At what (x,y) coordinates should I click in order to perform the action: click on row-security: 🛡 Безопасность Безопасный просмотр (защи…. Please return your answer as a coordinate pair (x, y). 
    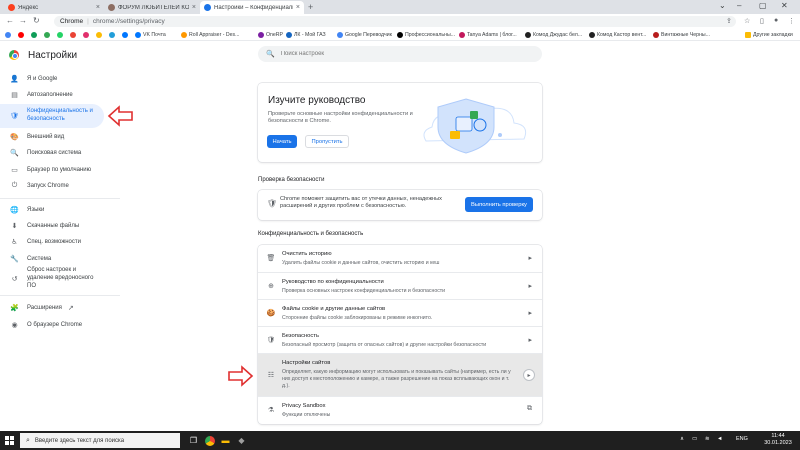
    Looking at the image, I should click on (400, 339).